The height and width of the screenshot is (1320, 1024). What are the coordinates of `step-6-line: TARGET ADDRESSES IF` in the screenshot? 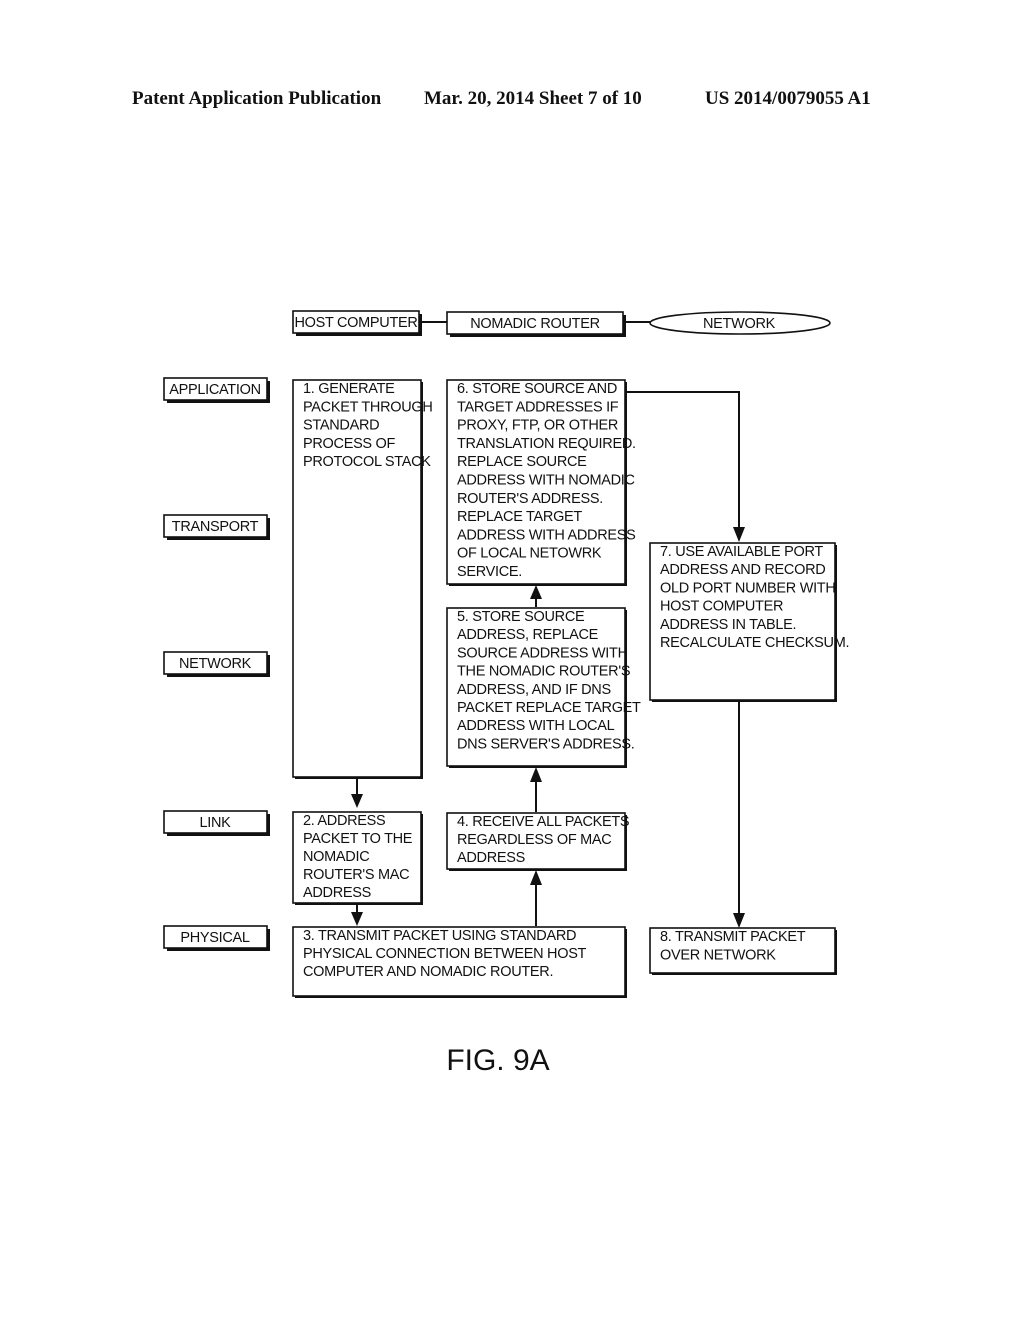 It's located at (538, 407).